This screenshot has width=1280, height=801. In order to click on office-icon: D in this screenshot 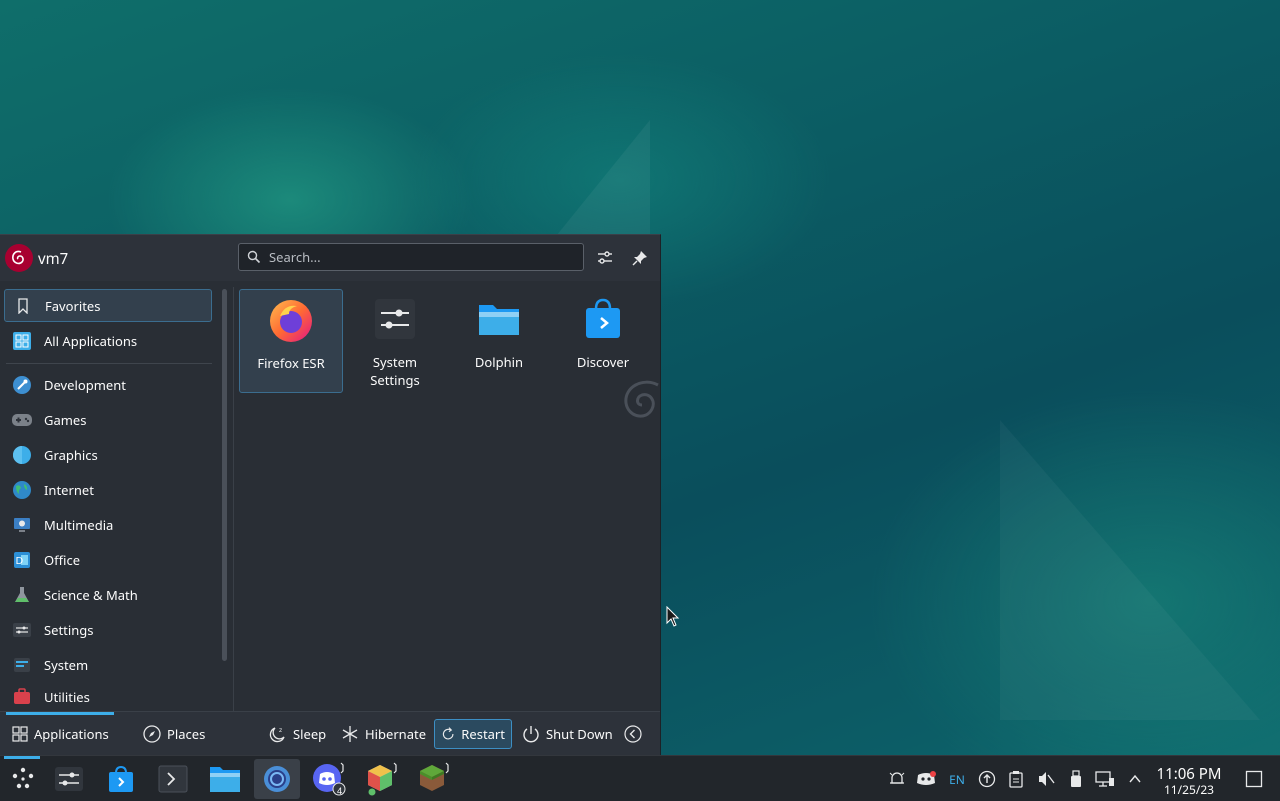, I will do `click(22, 560)`.